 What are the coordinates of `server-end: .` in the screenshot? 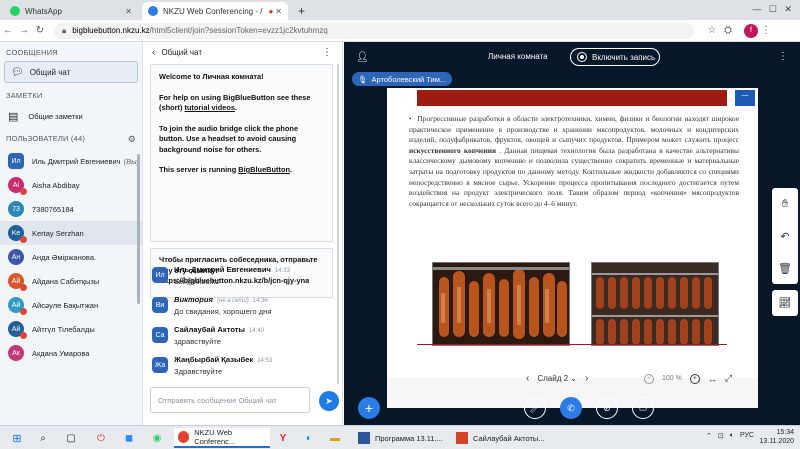 It's located at (291, 169).